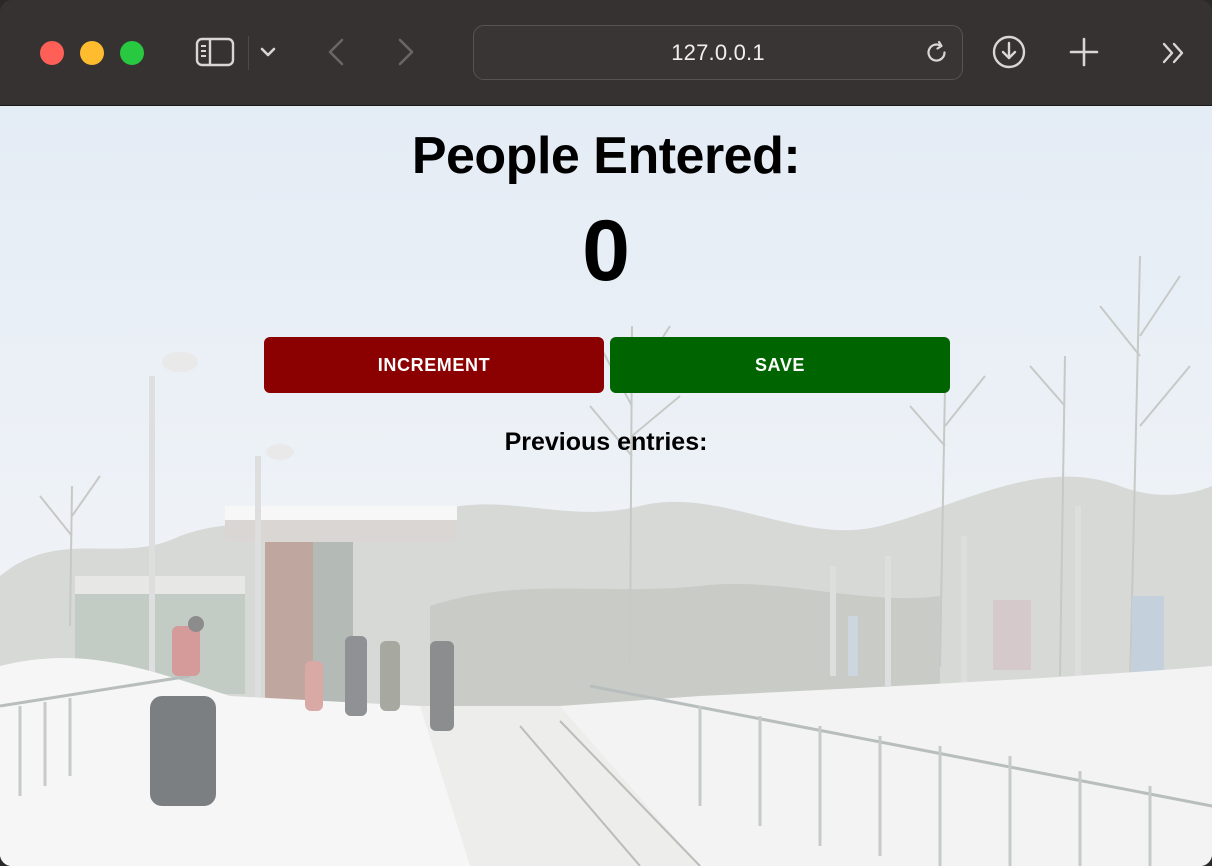 The height and width of the screenshot is (866, 1212). What do you see at coordinates (132, 53) in the screenshot?
I see `maximize-window-button` at bounding box center [132, 53].